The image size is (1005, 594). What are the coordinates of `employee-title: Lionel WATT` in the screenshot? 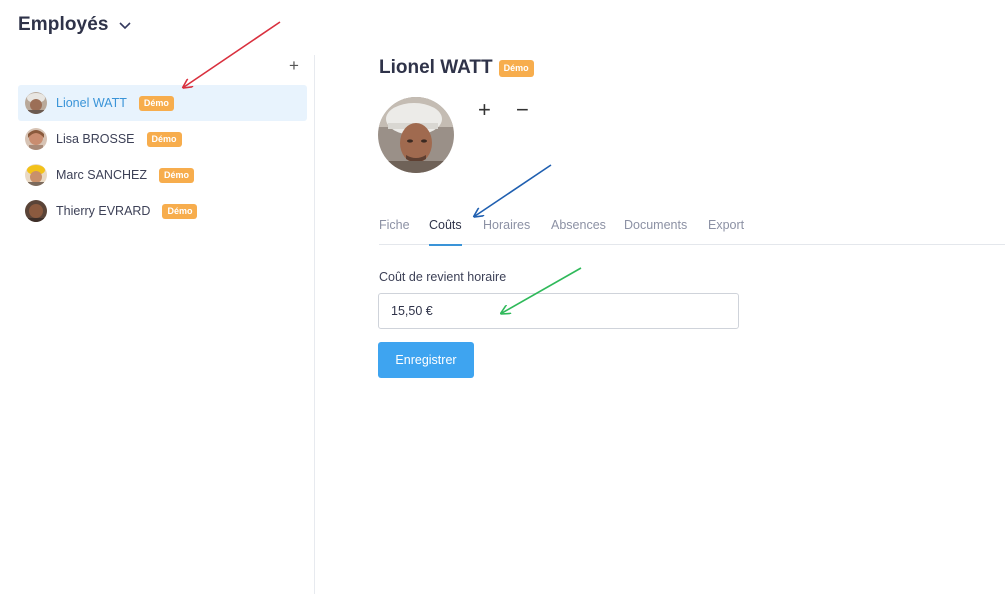 It's located at (436, 67).